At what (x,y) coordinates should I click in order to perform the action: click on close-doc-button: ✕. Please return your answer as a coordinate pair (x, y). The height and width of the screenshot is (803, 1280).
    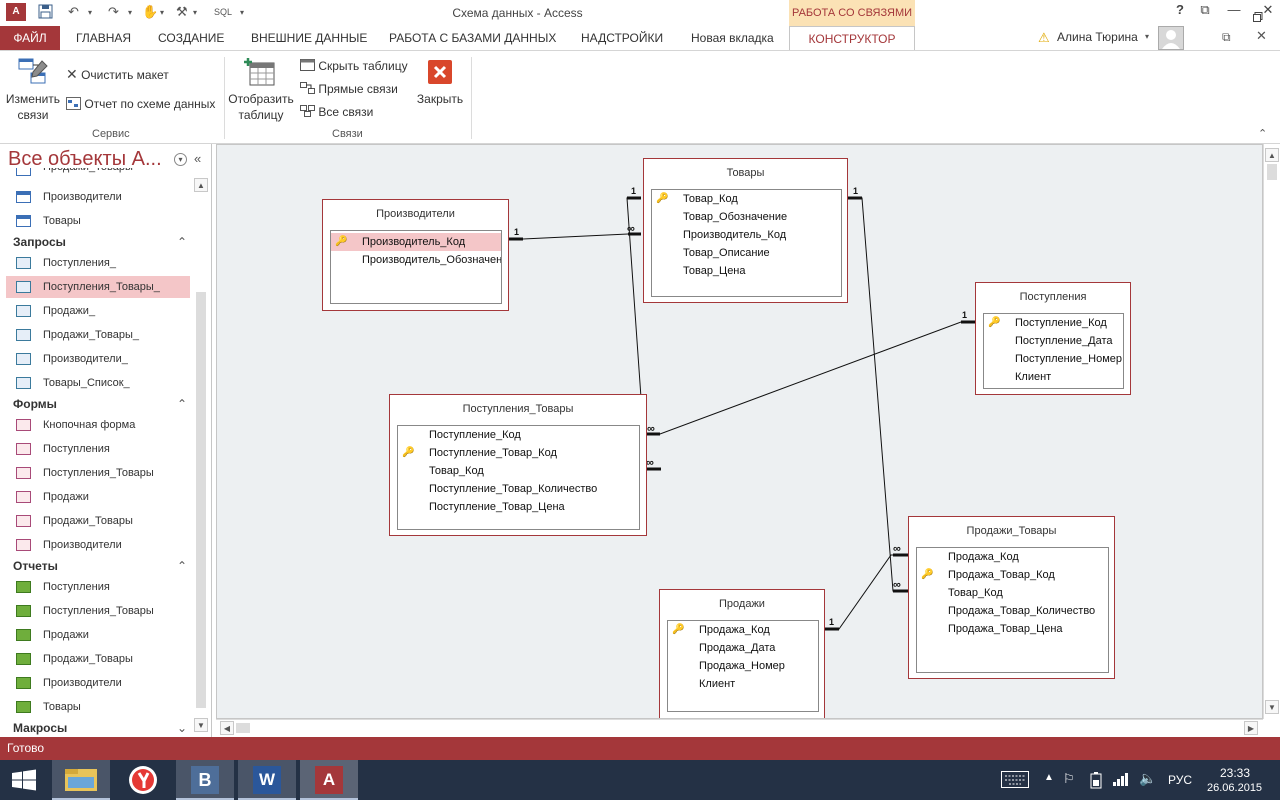
    Looking at the image, I should click on (1261, 36).